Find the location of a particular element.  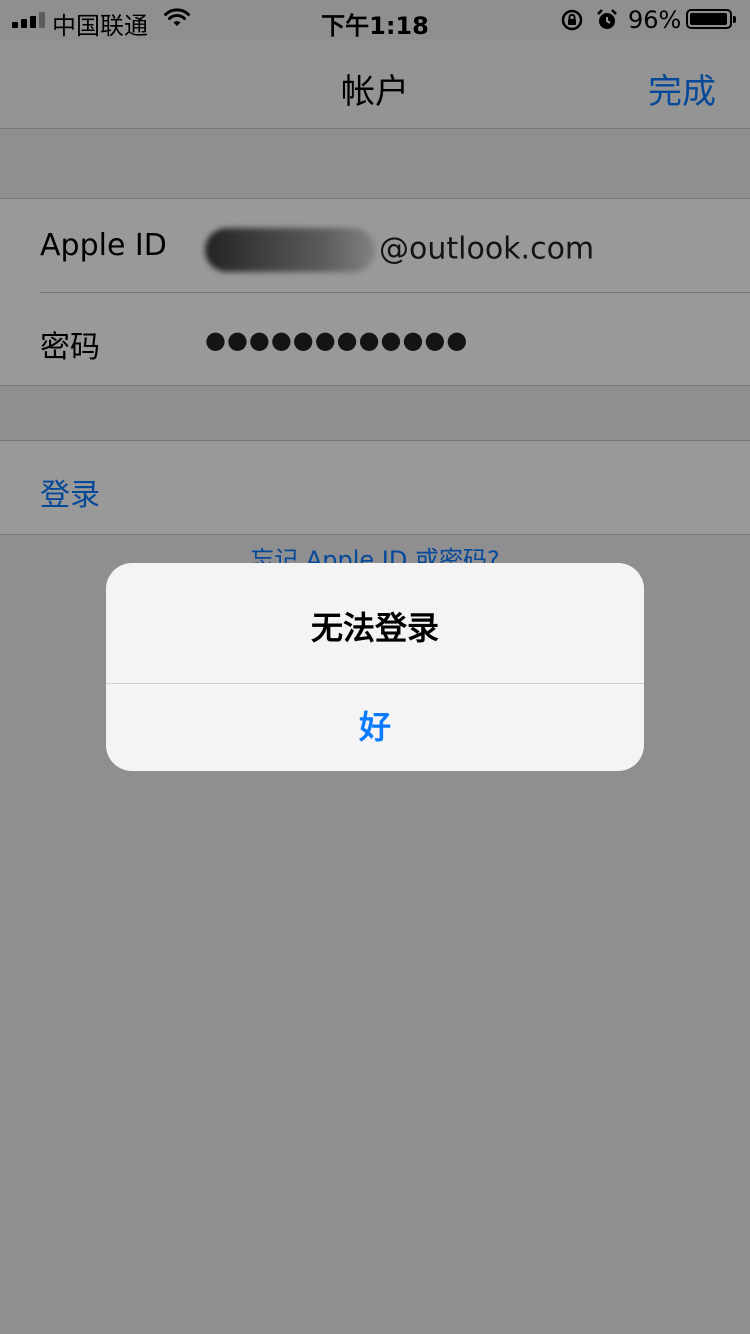

alert-ok-button: 好 is located at coordinates (375, 727).